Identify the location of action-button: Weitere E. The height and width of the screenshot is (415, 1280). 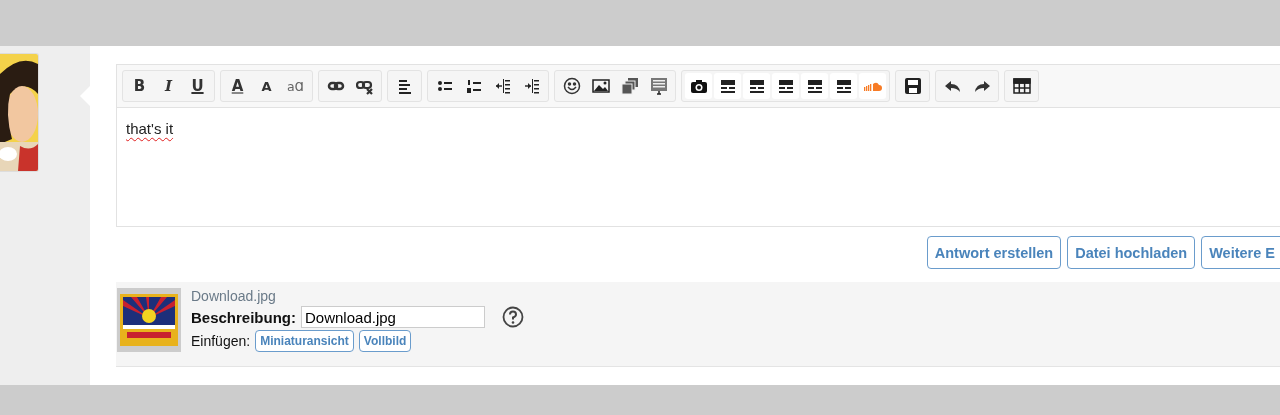
(1240, 252).